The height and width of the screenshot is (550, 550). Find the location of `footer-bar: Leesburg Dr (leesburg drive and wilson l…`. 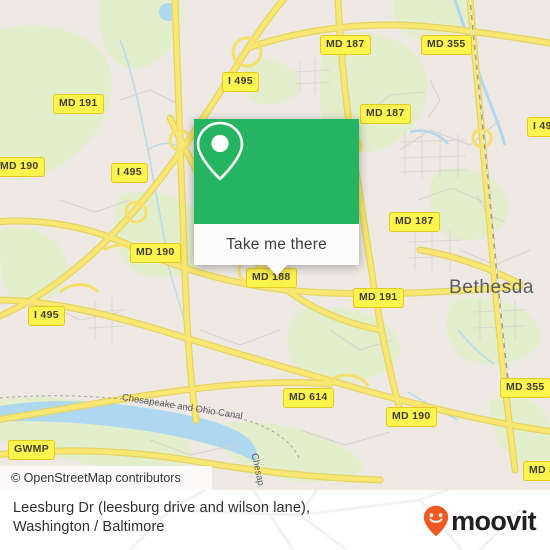

footer-bar: Leesburg Dr (leesburg drive and wilson l… is located at coordinates (275, 520).